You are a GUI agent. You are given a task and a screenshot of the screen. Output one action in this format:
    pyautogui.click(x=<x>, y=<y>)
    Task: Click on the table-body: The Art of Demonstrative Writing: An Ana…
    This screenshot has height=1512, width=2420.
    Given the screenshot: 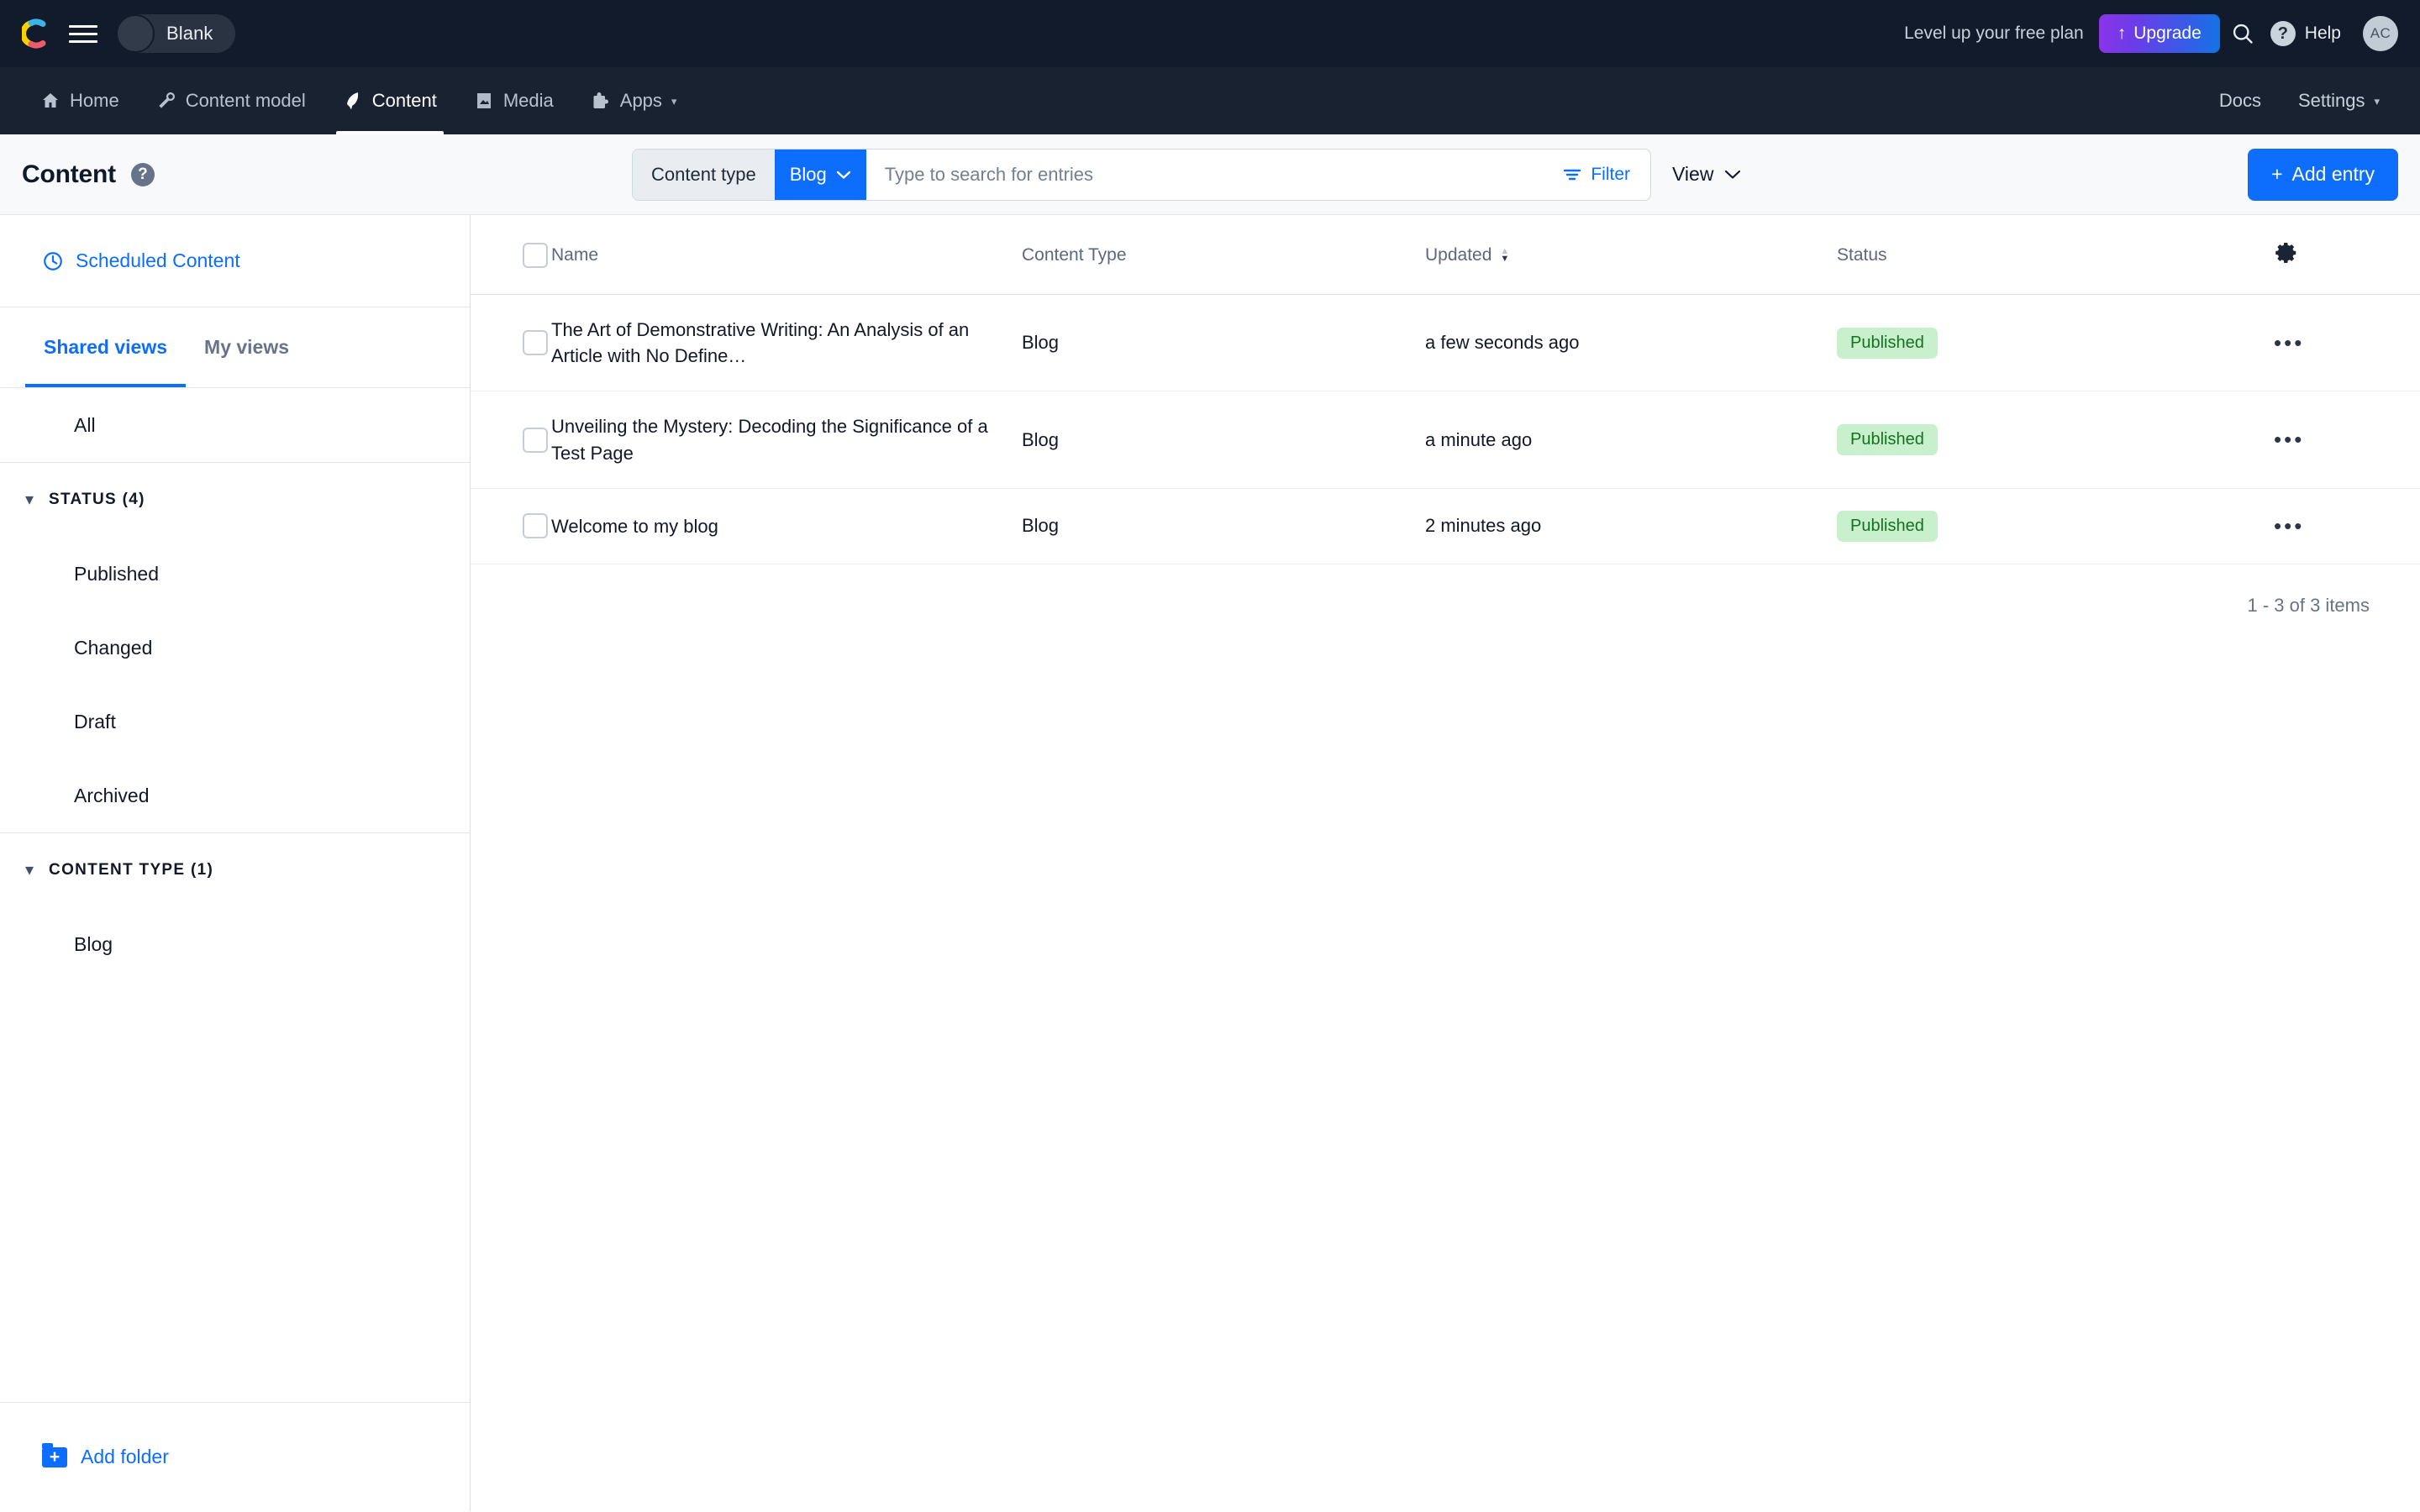 What is the action you would take?
    pyautogui.click(x=1445, y=429)
    